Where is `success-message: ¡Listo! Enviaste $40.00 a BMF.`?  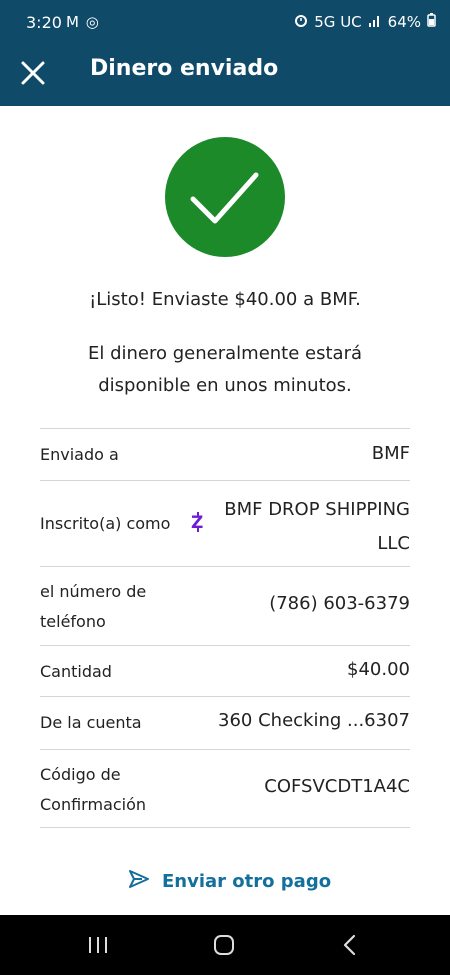
success-message: ¡Listo! Enviaste $40.00 a BMF. is located at coordinates (225, 299).